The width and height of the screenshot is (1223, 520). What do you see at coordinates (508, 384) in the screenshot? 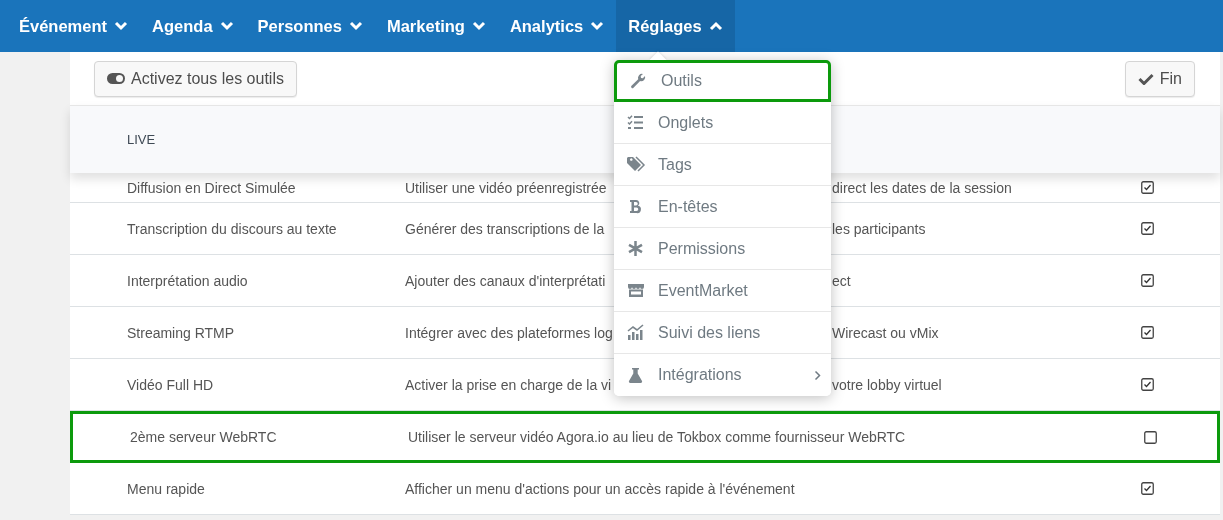
I see `tool-description: Activer la prise en charge de la vi` at bounding box center [508, 384].